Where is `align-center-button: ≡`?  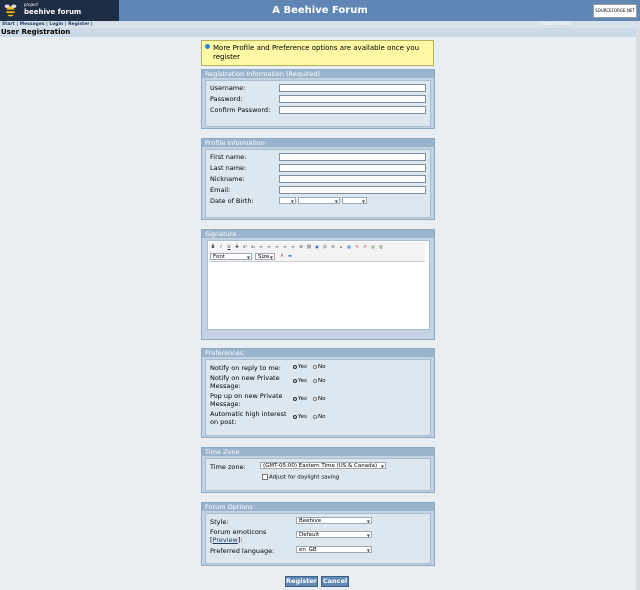 align-center-button: ≡ is located at coordinates (269, 247).